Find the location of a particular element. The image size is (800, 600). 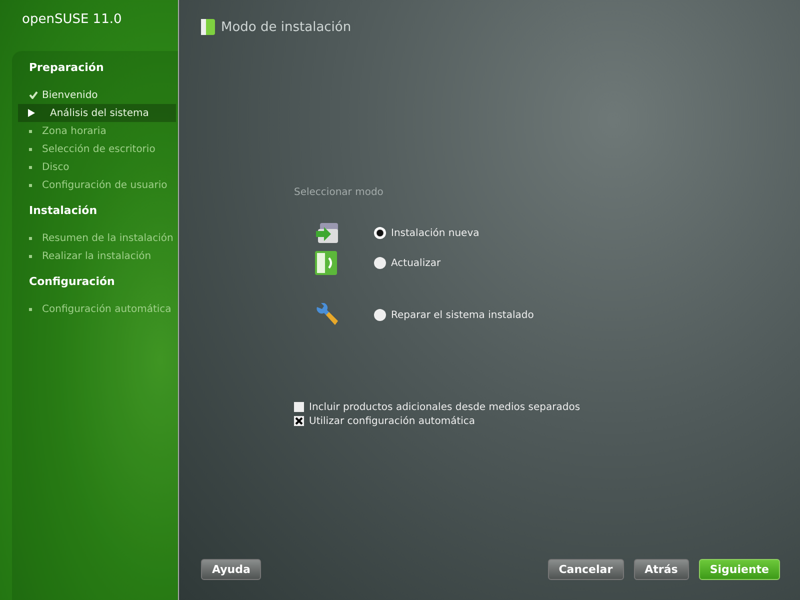

step-item: Selección de escritorio is located at coordinates (95, 149).